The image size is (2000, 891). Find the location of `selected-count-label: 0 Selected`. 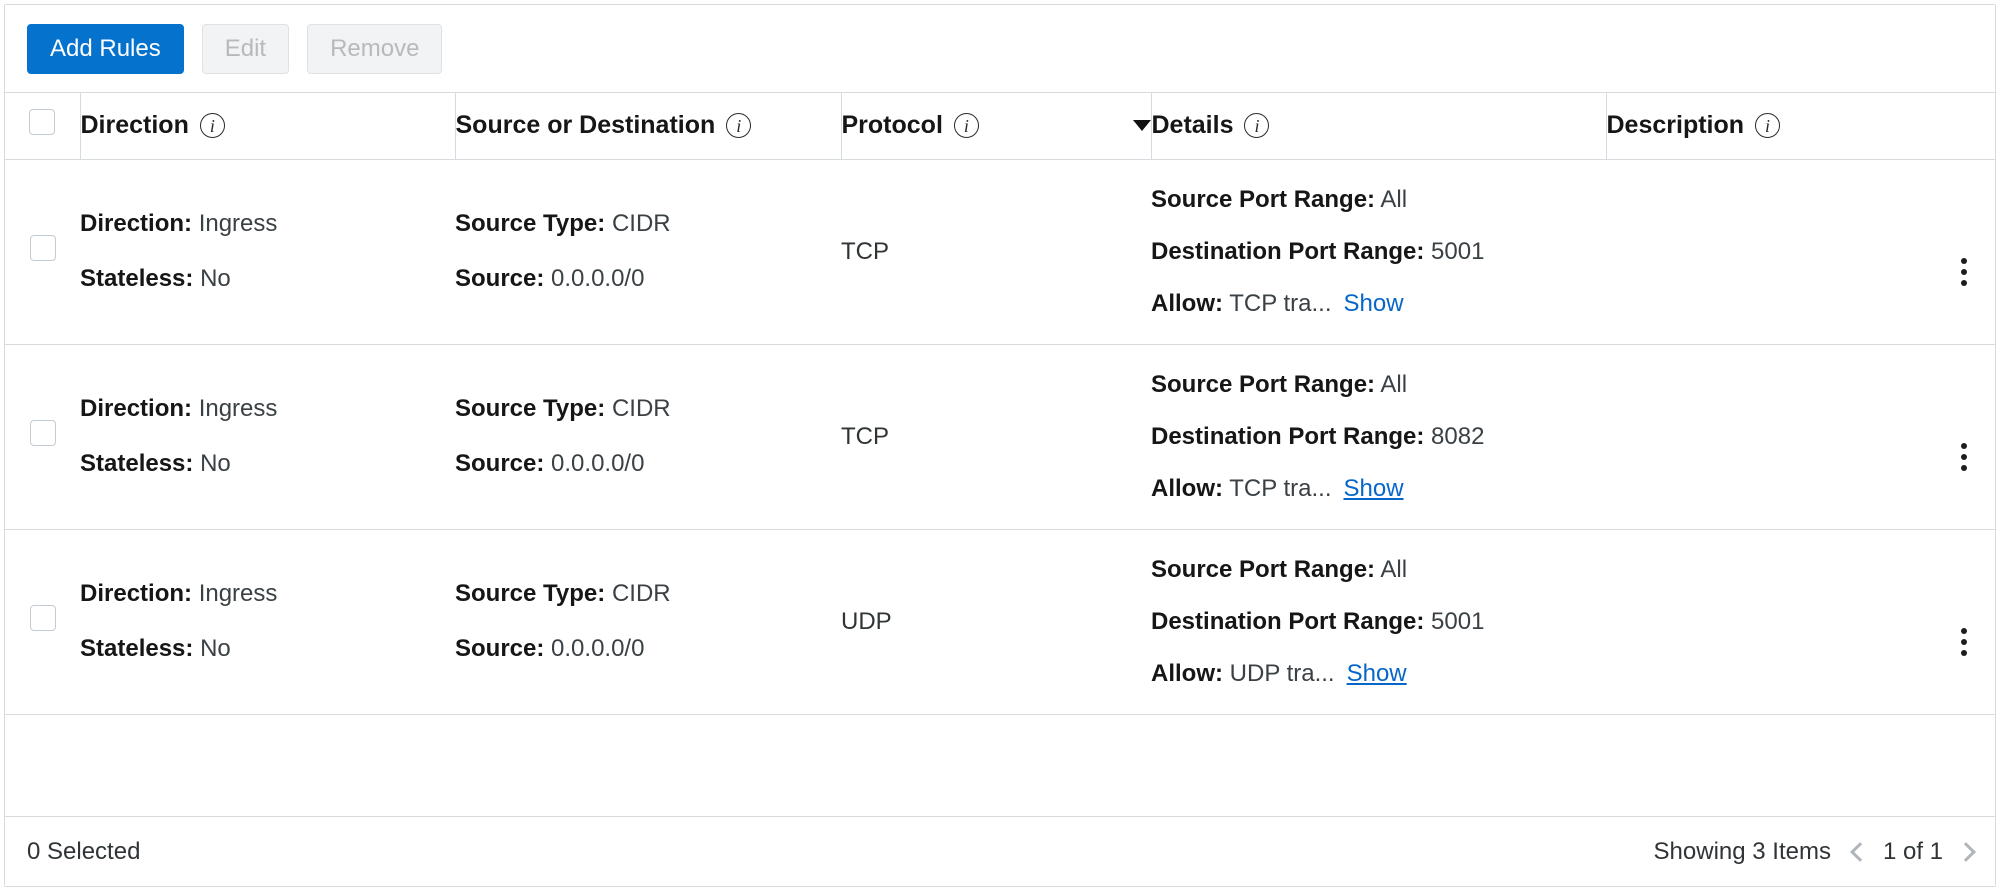

selected-count-label: 0 Selected is located at coordinates (84, 851).